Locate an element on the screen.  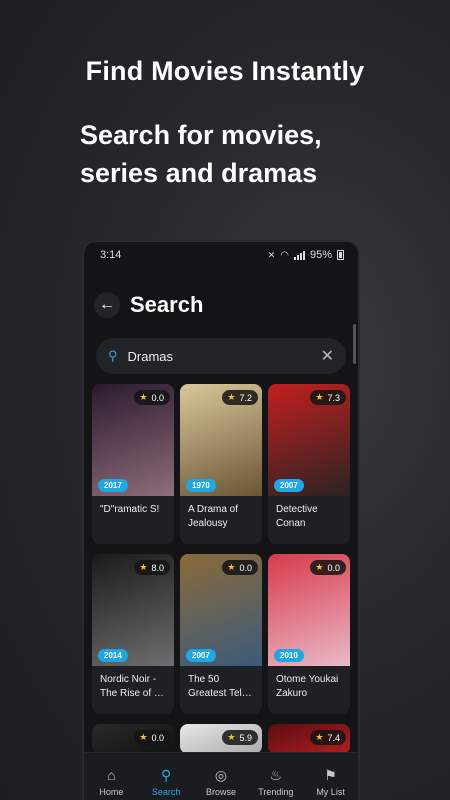
year-badge: 1970 is located at coordinates (201, 485).